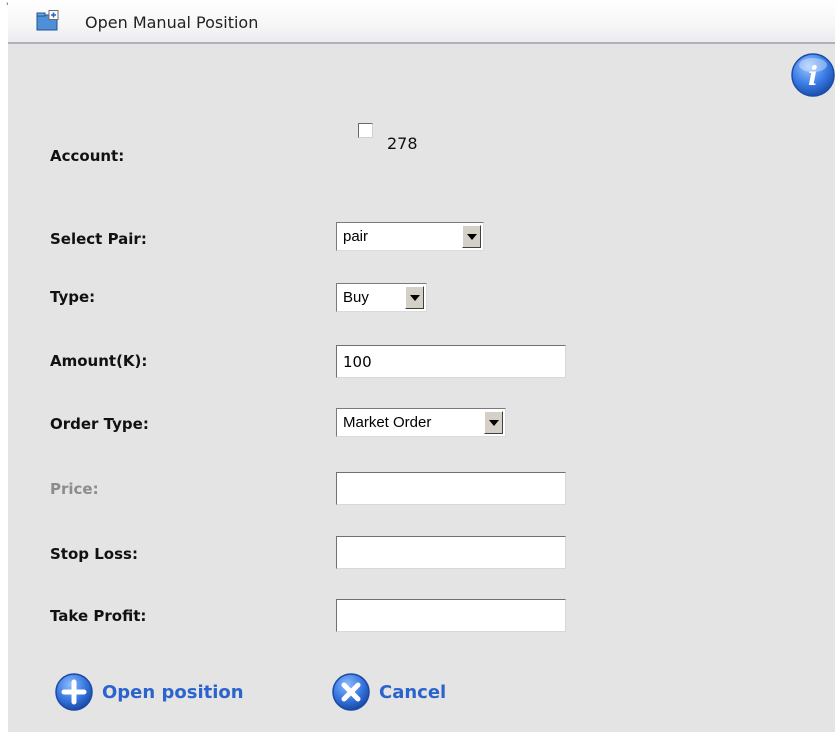  Describe the element at coordinates (356, 297) in the screenshot. I see `type-select-value: Buy` at that location.